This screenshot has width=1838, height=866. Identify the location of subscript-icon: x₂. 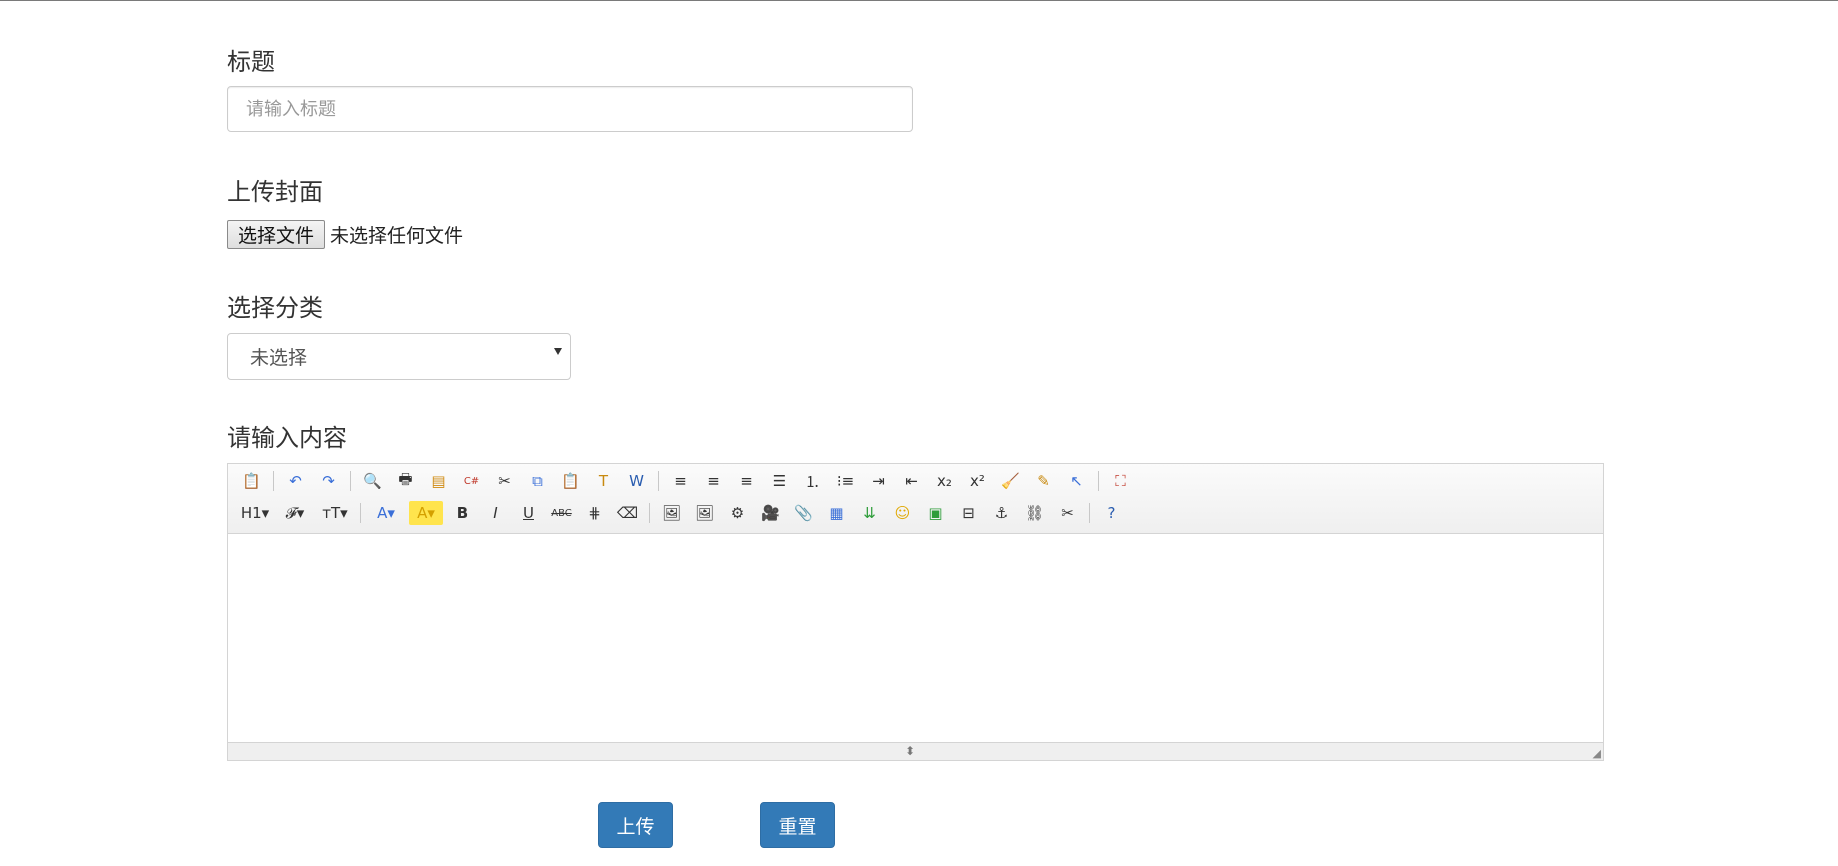
(944, 481).